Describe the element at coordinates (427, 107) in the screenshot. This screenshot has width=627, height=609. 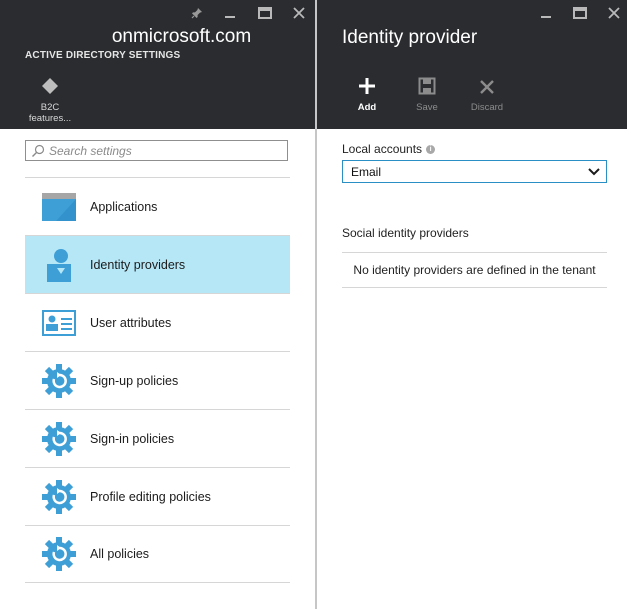
I see `save-button-label: Save` at that location.